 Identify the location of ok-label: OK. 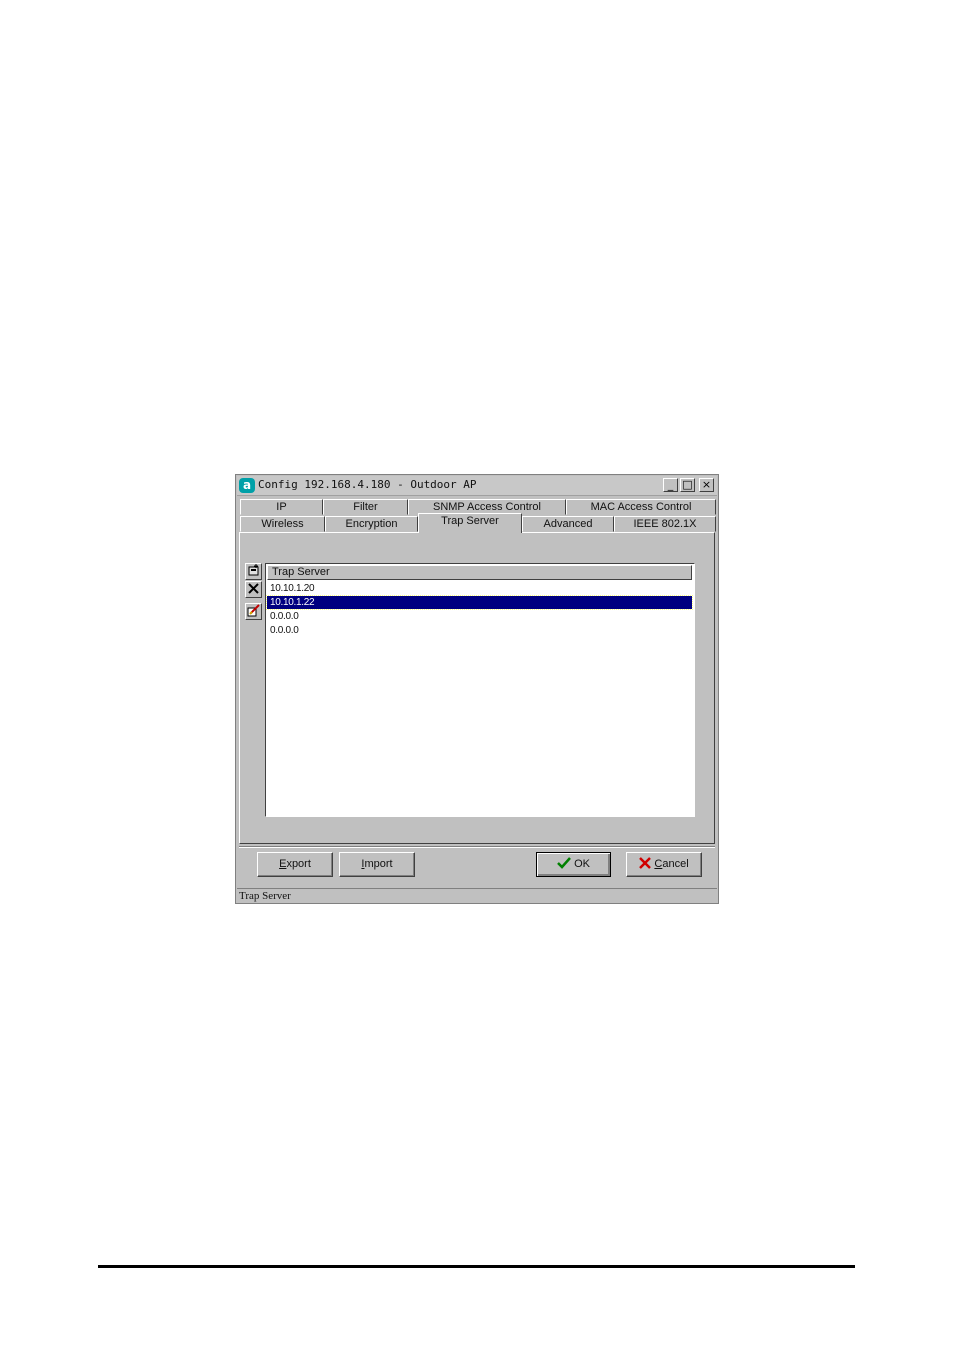
(582, 864).